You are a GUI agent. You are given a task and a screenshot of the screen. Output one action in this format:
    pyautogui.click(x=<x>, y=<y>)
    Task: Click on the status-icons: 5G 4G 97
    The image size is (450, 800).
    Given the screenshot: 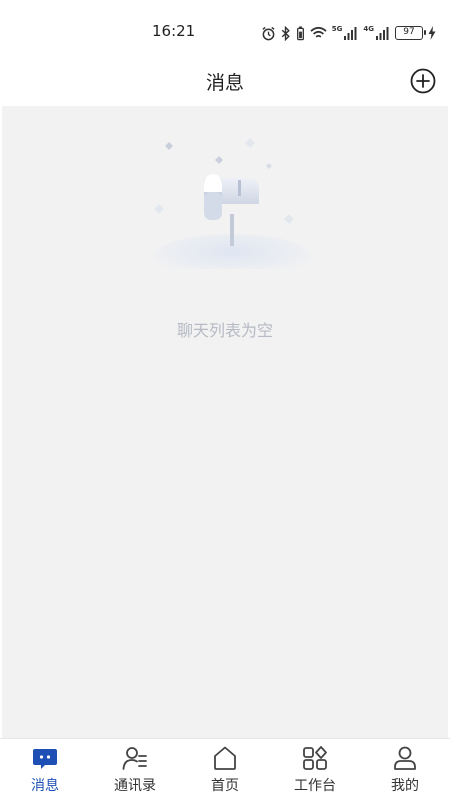 What is the action you would take?
    pyautogui.click(x=348, y=33)
    